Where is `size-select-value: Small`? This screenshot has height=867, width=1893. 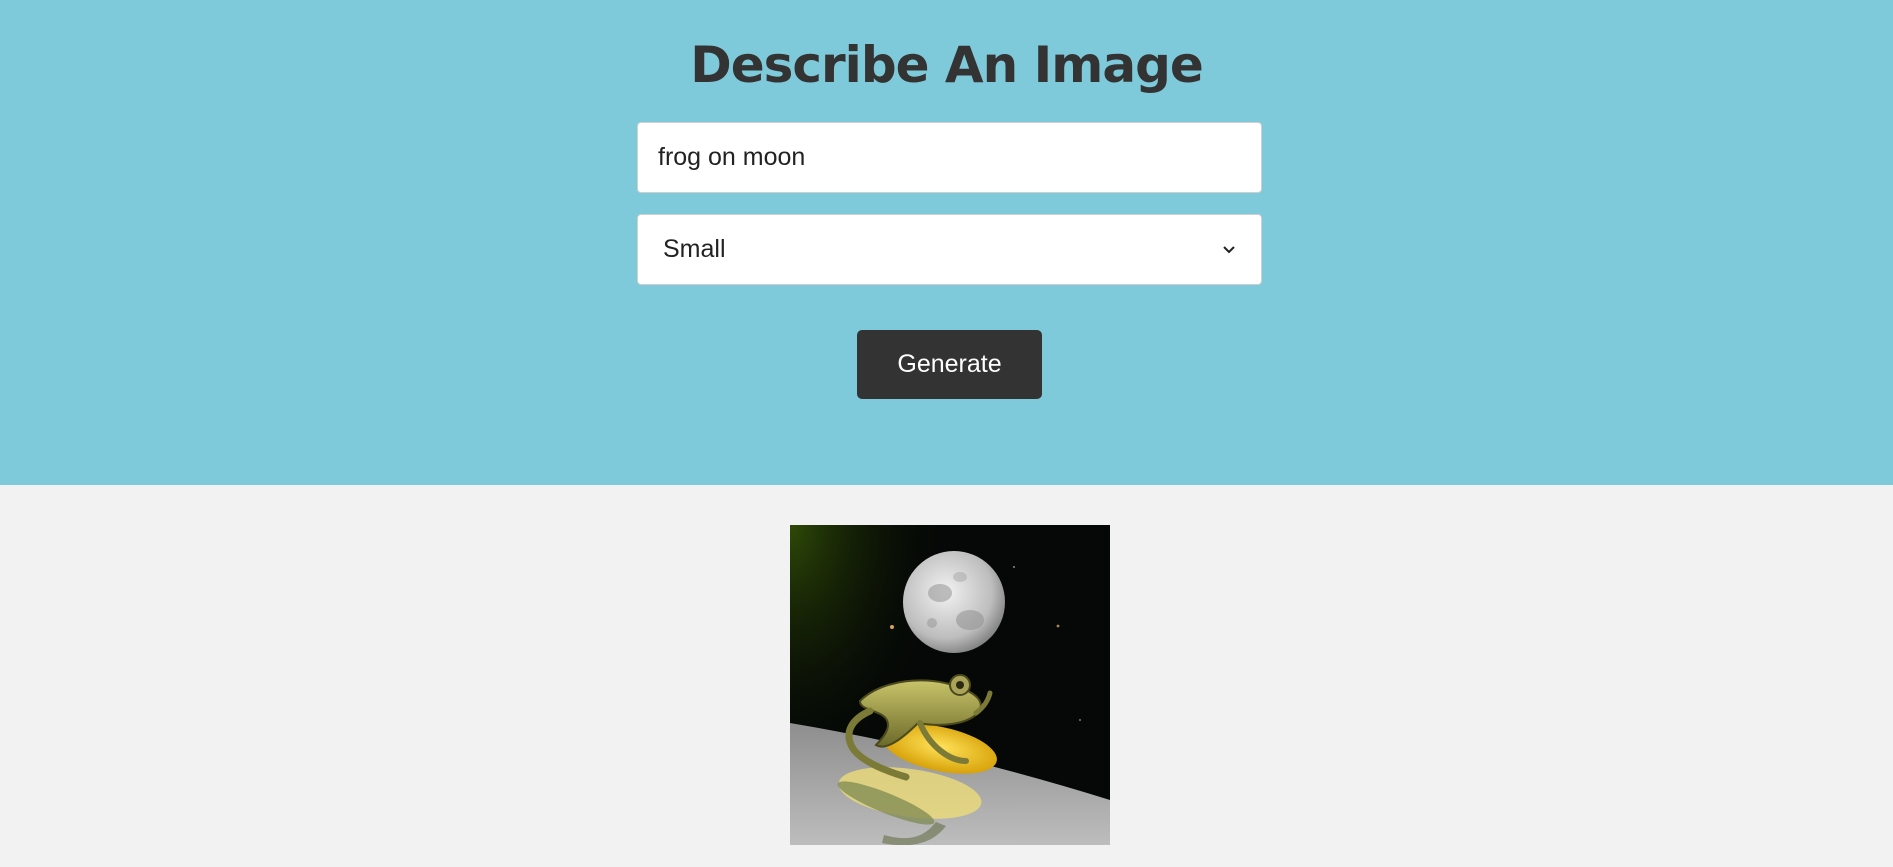
size-select-value: Small is located at coordinates (694, 249).